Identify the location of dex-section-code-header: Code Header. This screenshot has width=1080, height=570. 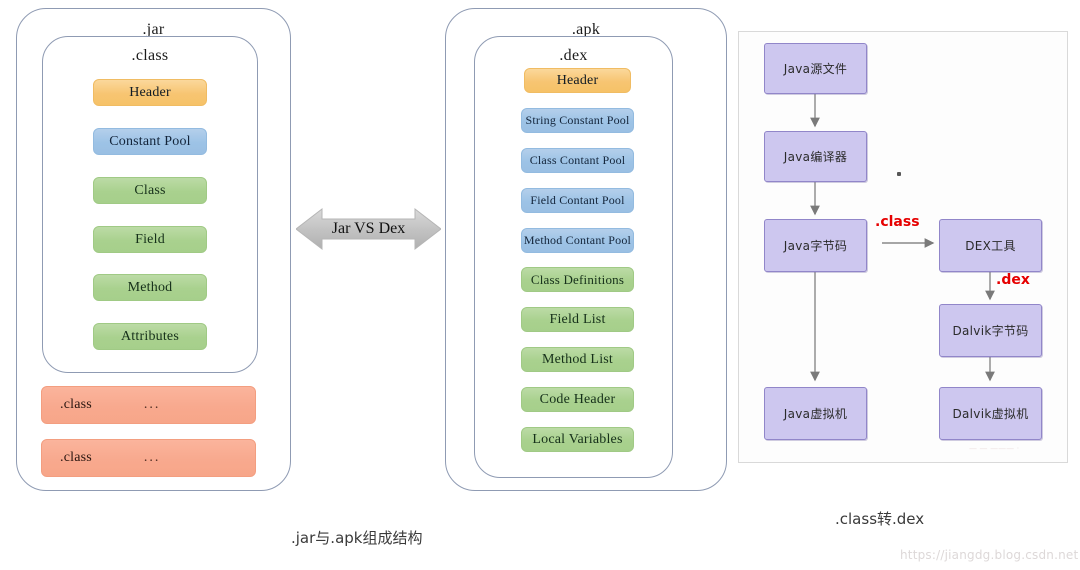
(577, 399).